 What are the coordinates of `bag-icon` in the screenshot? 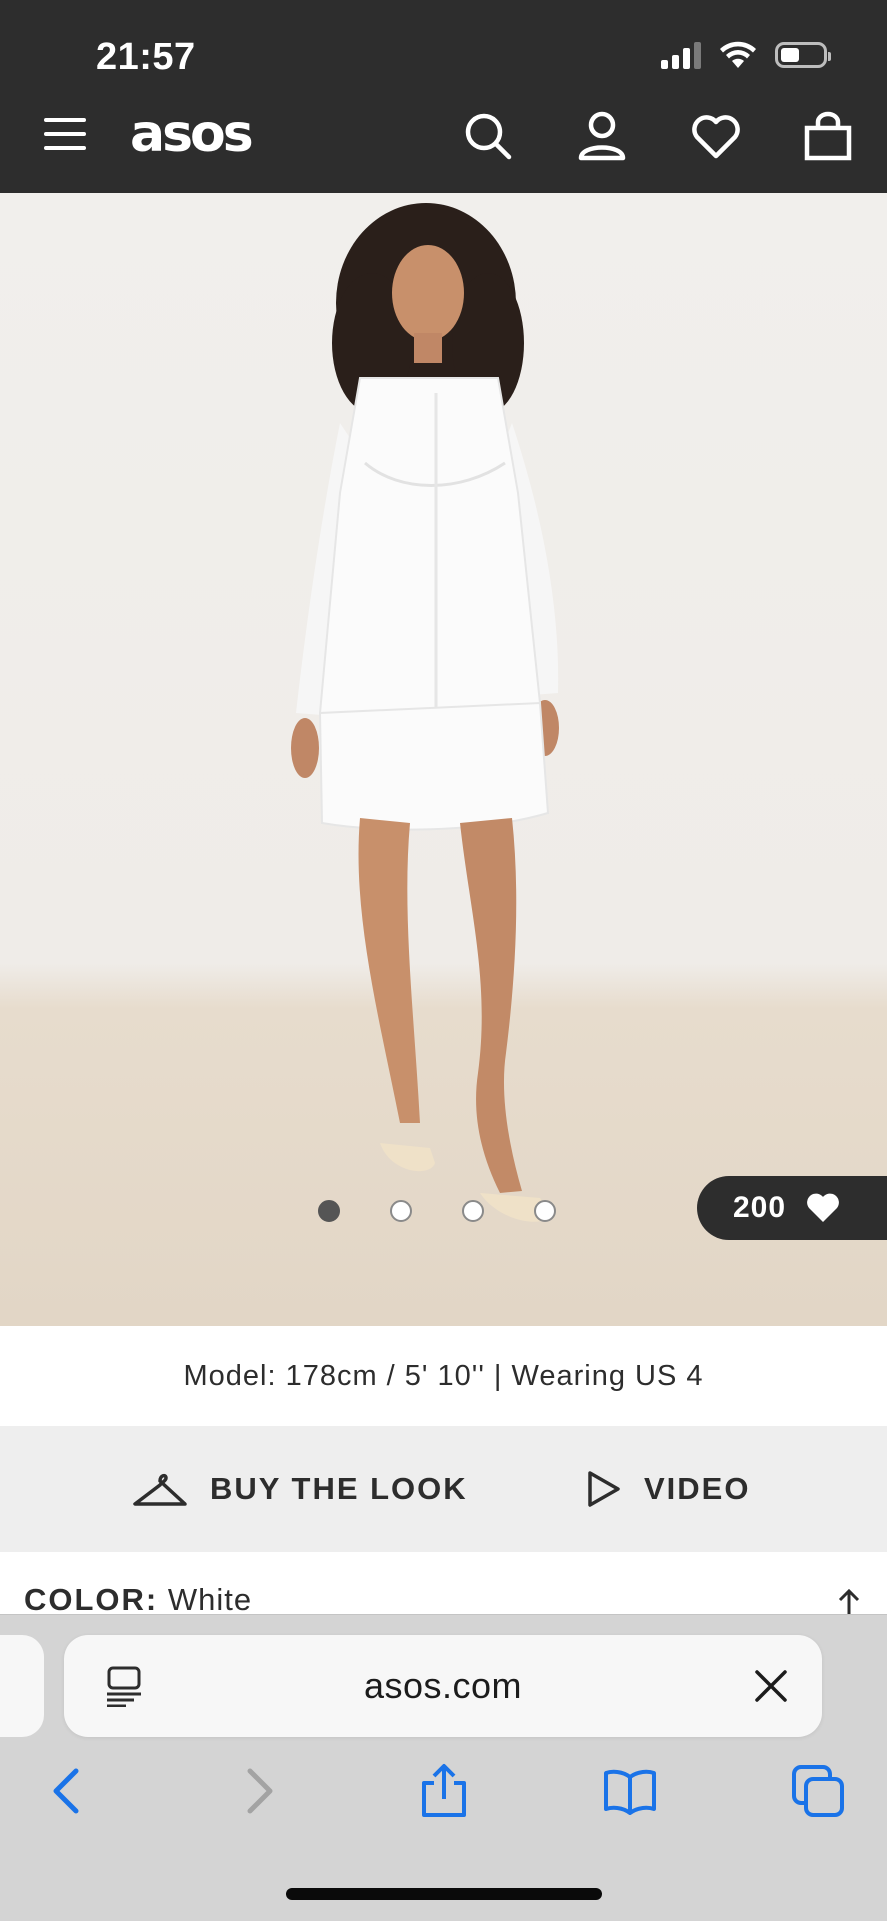 It's located at (828, 136).